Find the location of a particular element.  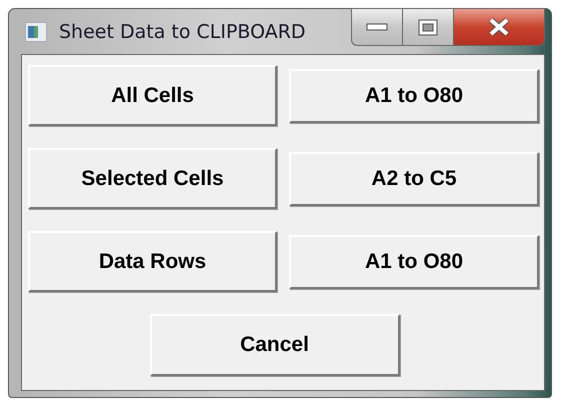

maximize-button is located at coordinates (428, 27).